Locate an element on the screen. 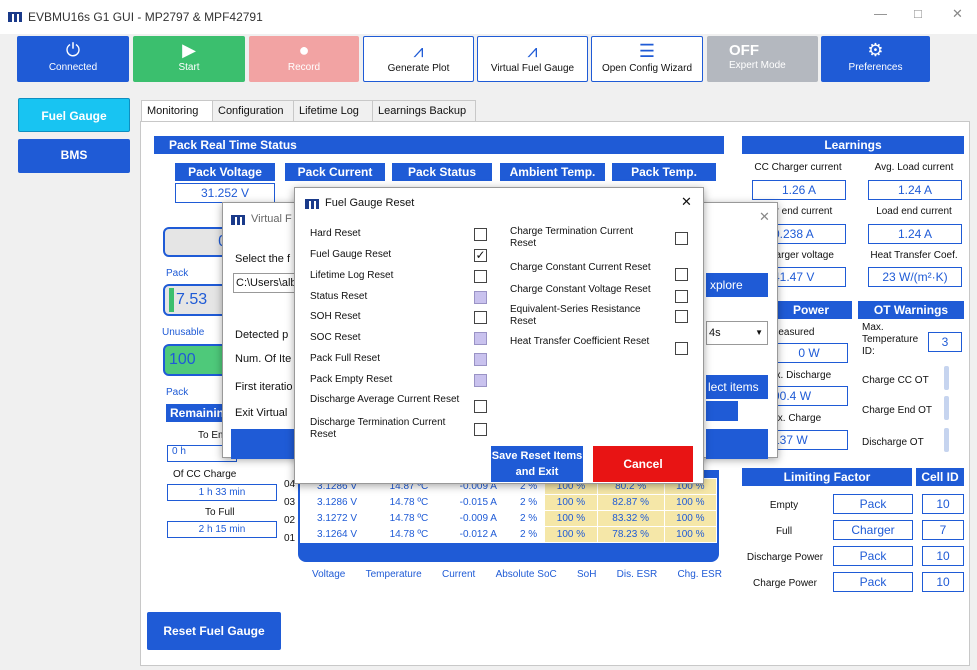 This screenshot has width=977, height=670. limit-full-factor: Charger is located at coordinates (873, 530).